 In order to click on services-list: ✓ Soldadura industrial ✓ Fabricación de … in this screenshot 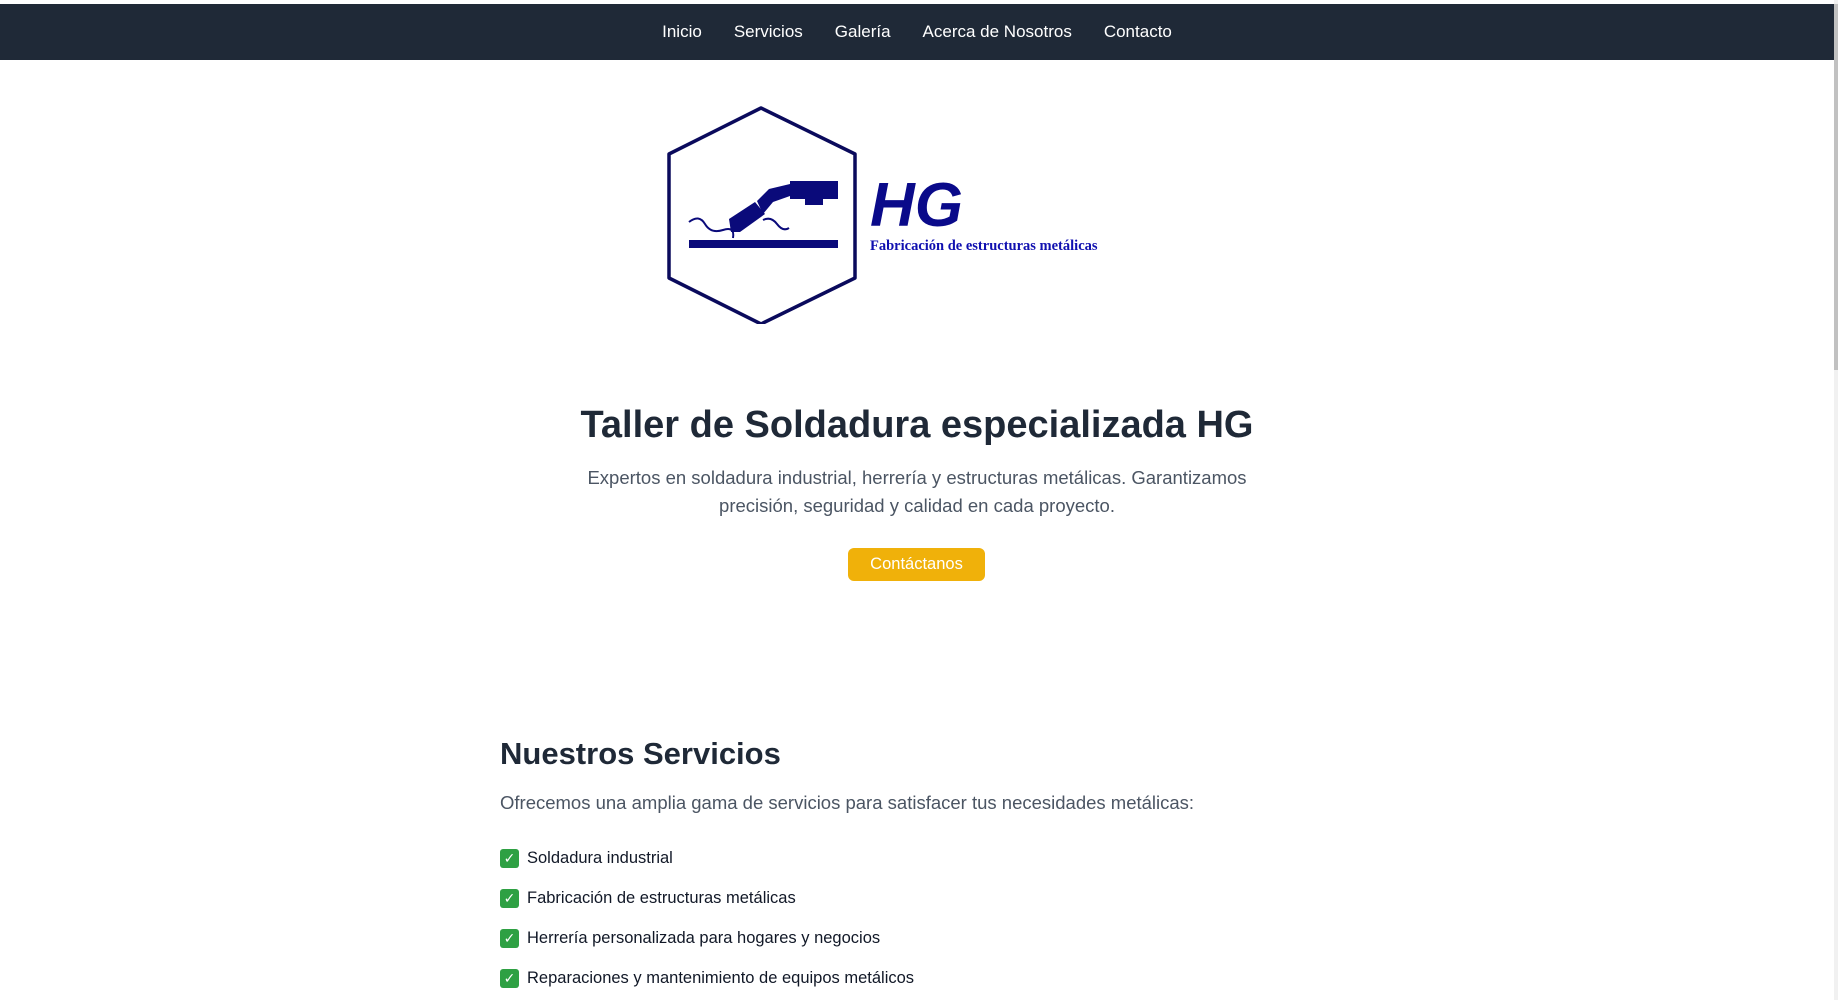, I will do `click(707, 918)`.